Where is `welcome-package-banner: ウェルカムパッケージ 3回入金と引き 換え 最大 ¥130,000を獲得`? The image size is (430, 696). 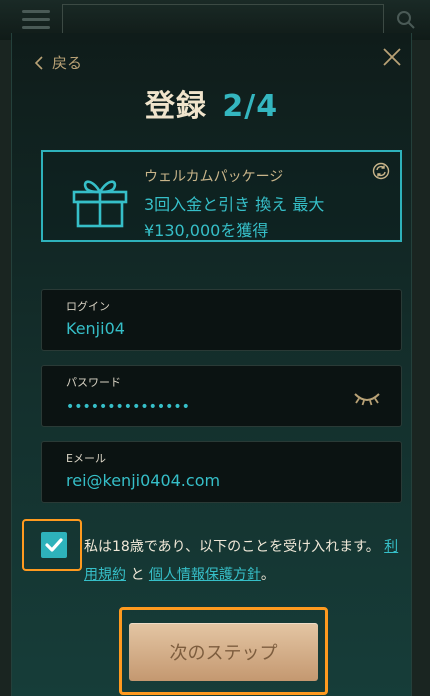
welcome-package-banner: ウェルカムパッケージ 3回入金と引き 換え 最大 ¥130,000を獲得 is located at coordinates (221, 196).